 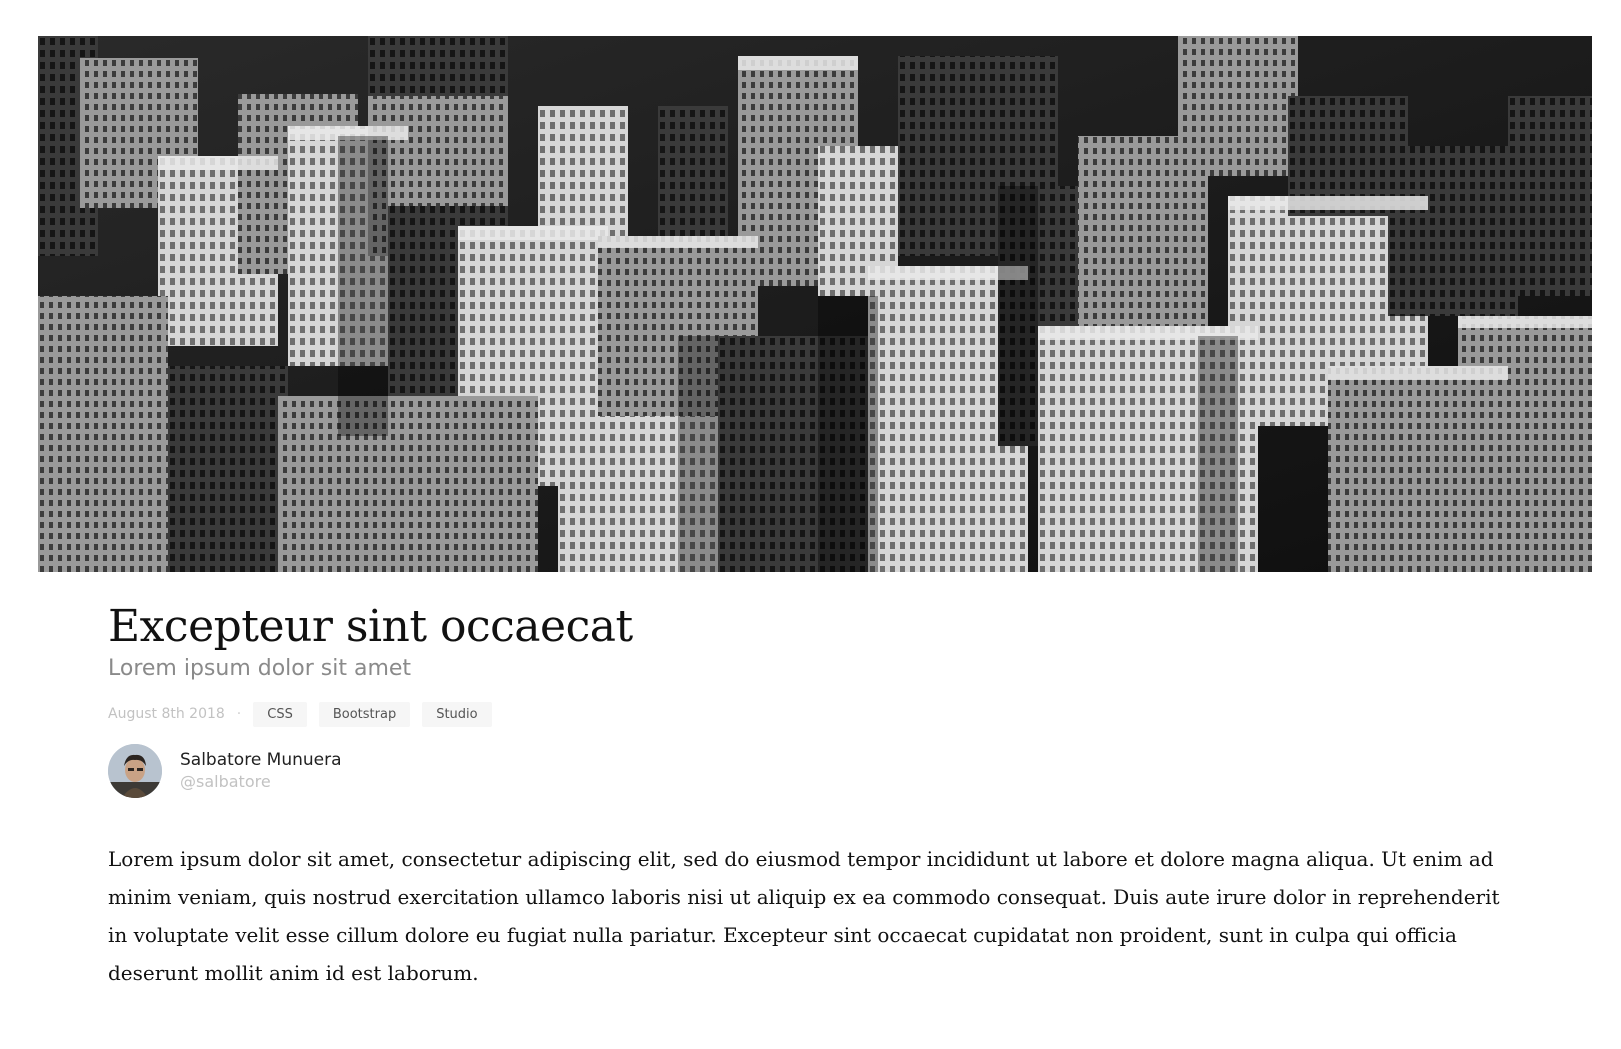 What do you see at coordinates (166, 714) in the screenshot?
I see `publish-date: August 8th 2018` at bounding box center [166, 714].